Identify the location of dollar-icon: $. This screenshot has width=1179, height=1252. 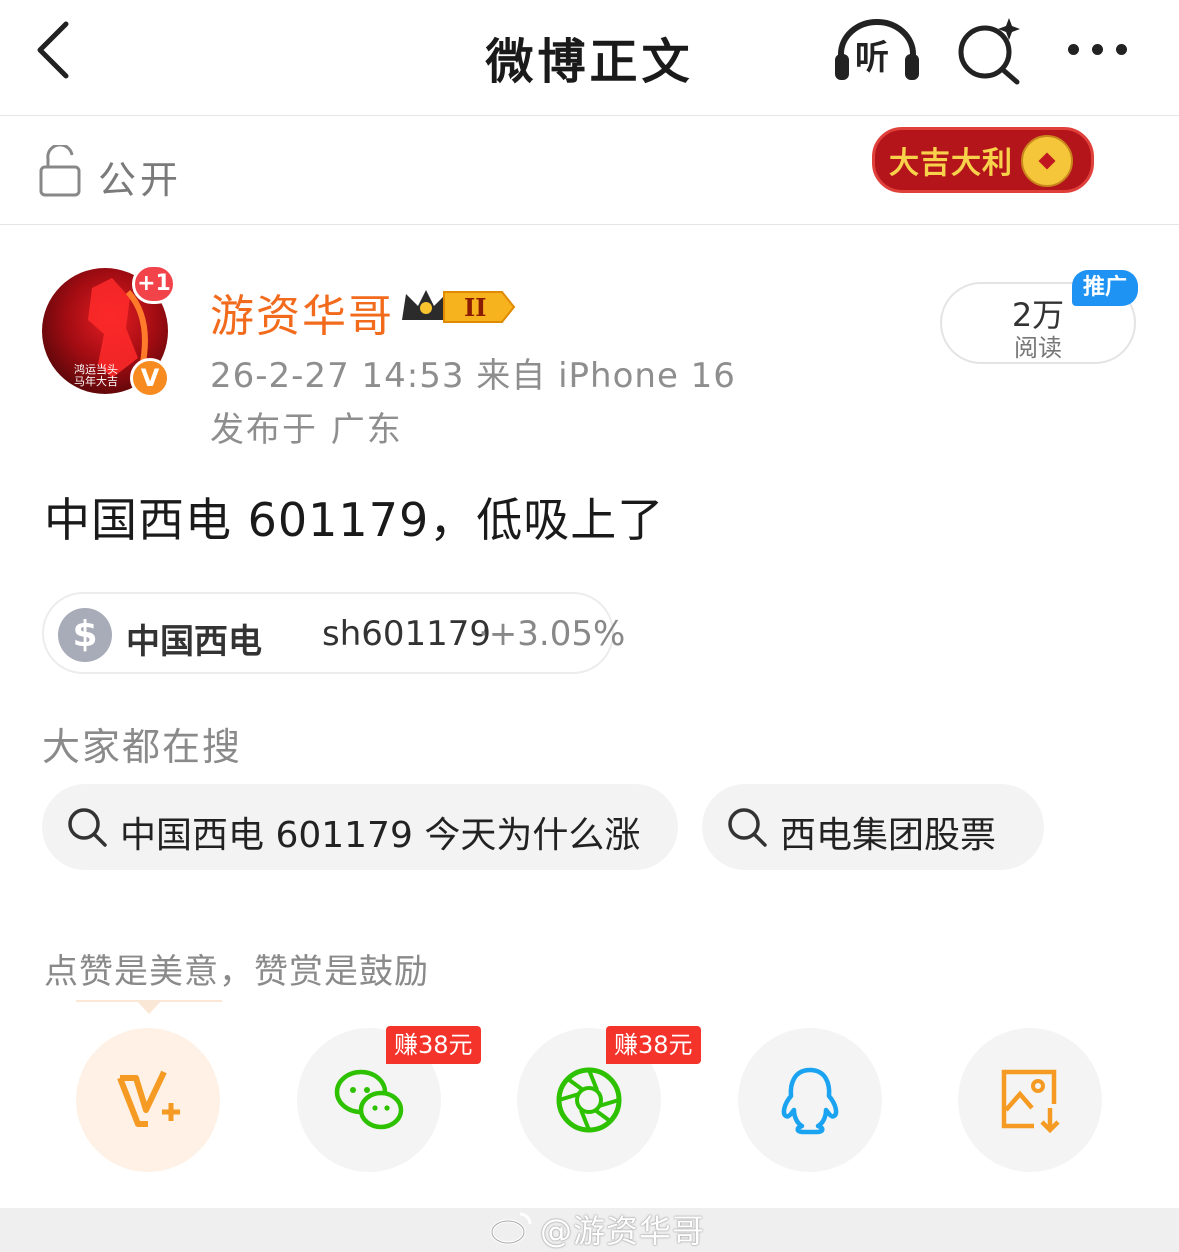
(85, 635).